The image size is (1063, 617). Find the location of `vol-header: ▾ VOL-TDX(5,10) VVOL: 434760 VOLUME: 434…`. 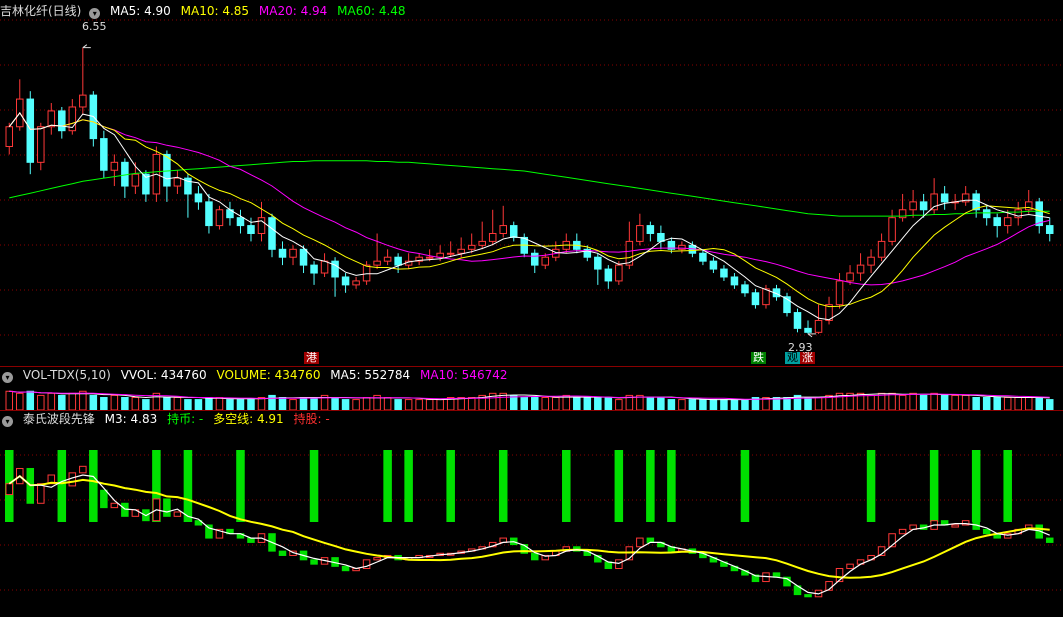

vol-header: ▾ VOL-TDX(5,10) VVOL: 434760 VOLUME: 434… is located at coordinates (531, 375).